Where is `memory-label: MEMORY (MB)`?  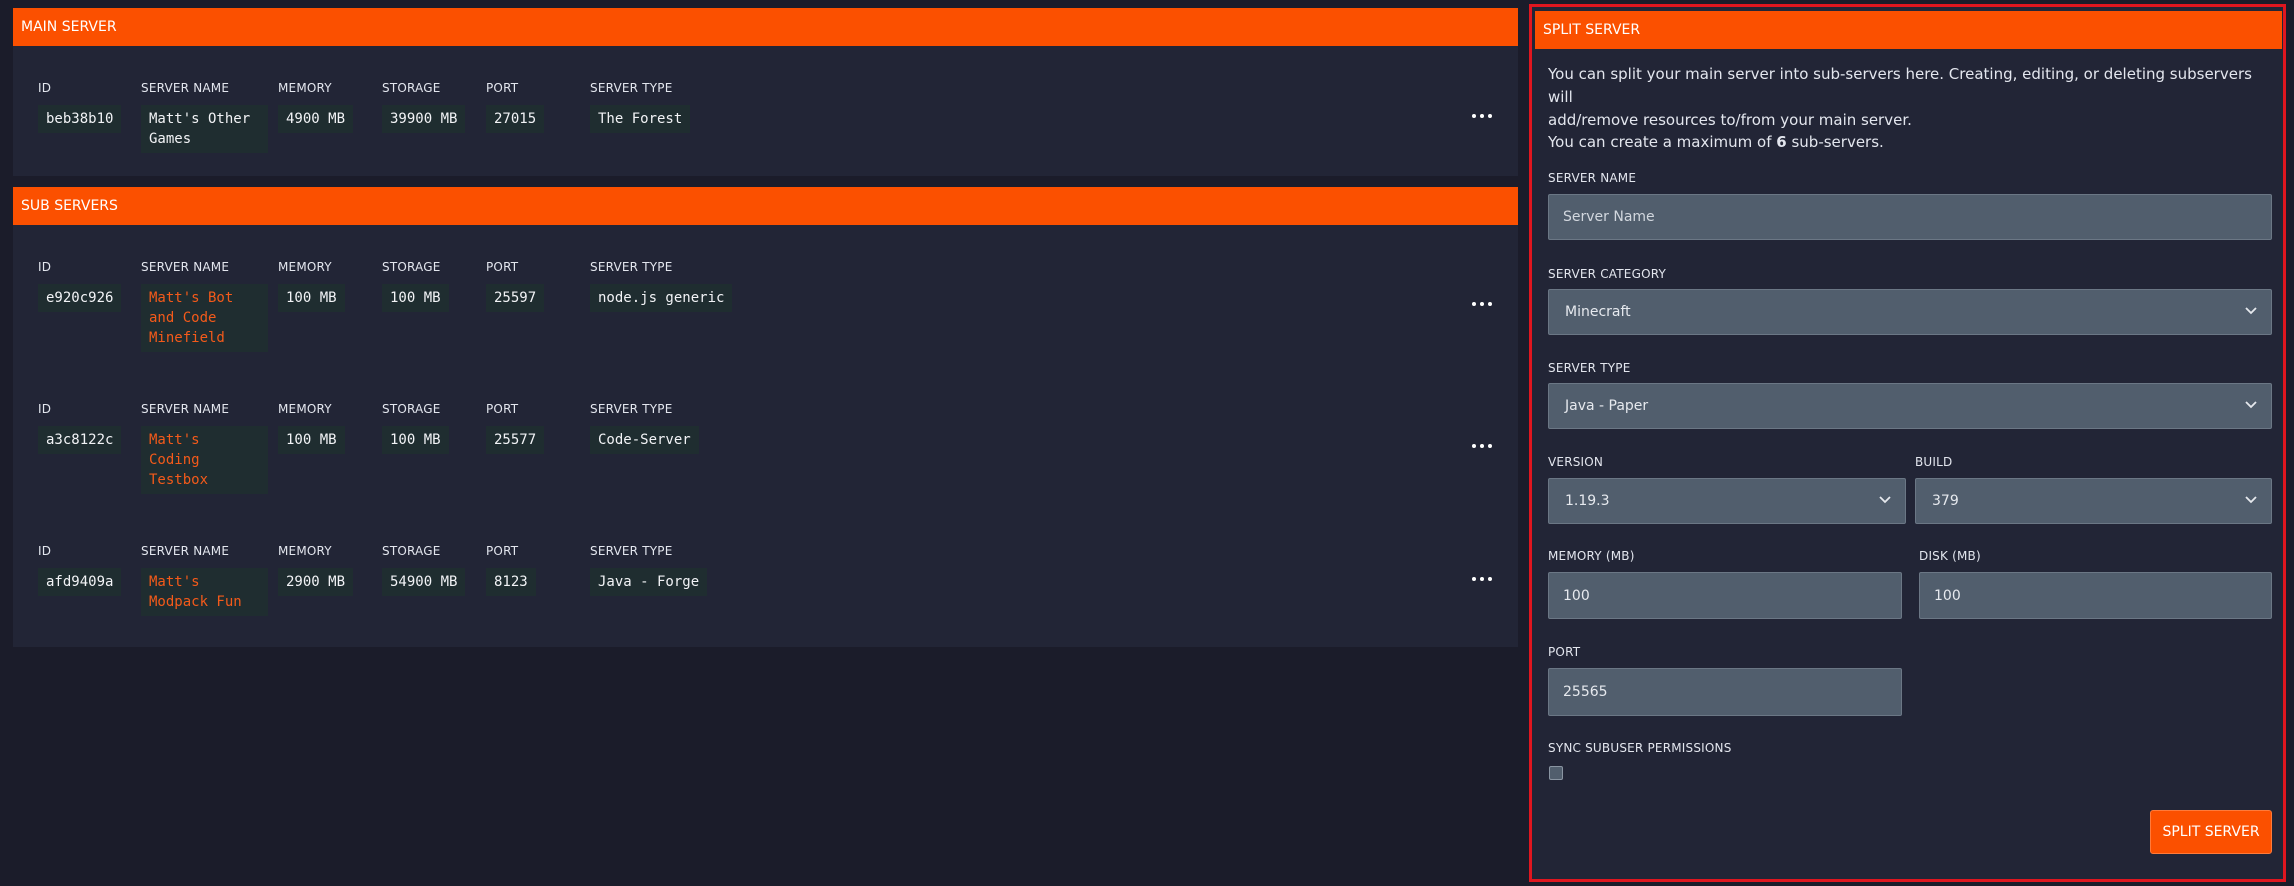
memory-label: MEMORY (MB) is located at coordinates (1591, 556).